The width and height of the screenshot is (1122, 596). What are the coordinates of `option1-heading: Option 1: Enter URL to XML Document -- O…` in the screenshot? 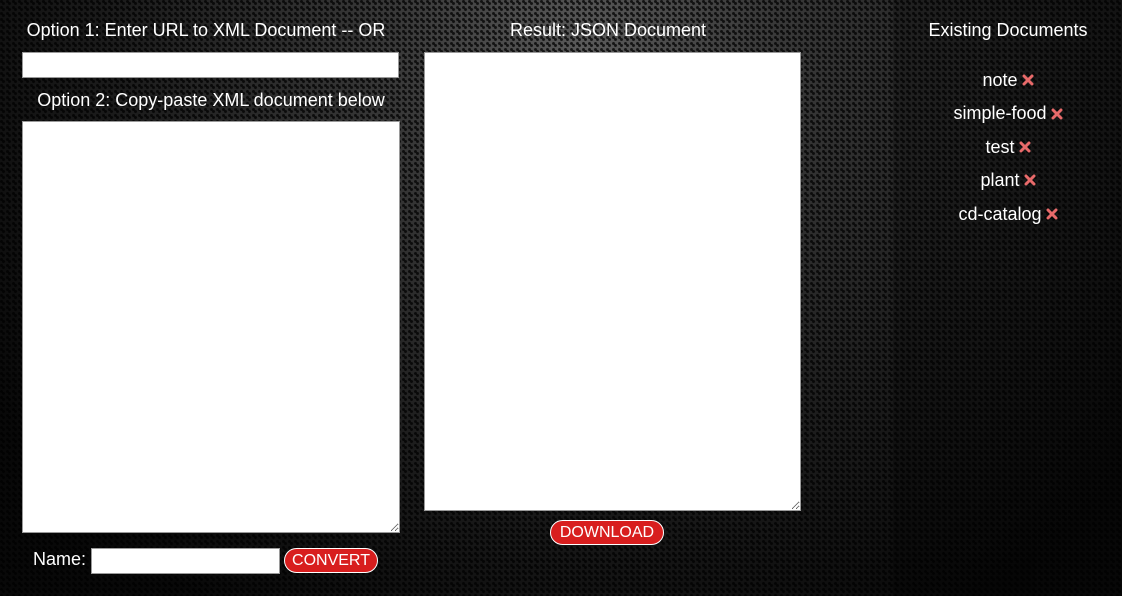 It's located at (206, 30).